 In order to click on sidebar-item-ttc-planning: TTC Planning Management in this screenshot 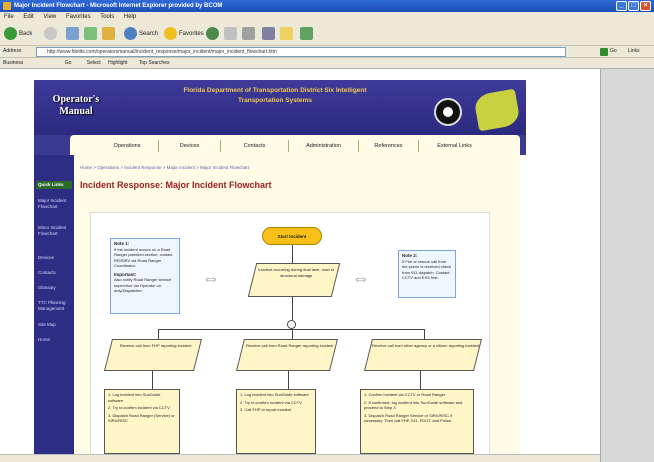, I will do `click(55, 306)`.